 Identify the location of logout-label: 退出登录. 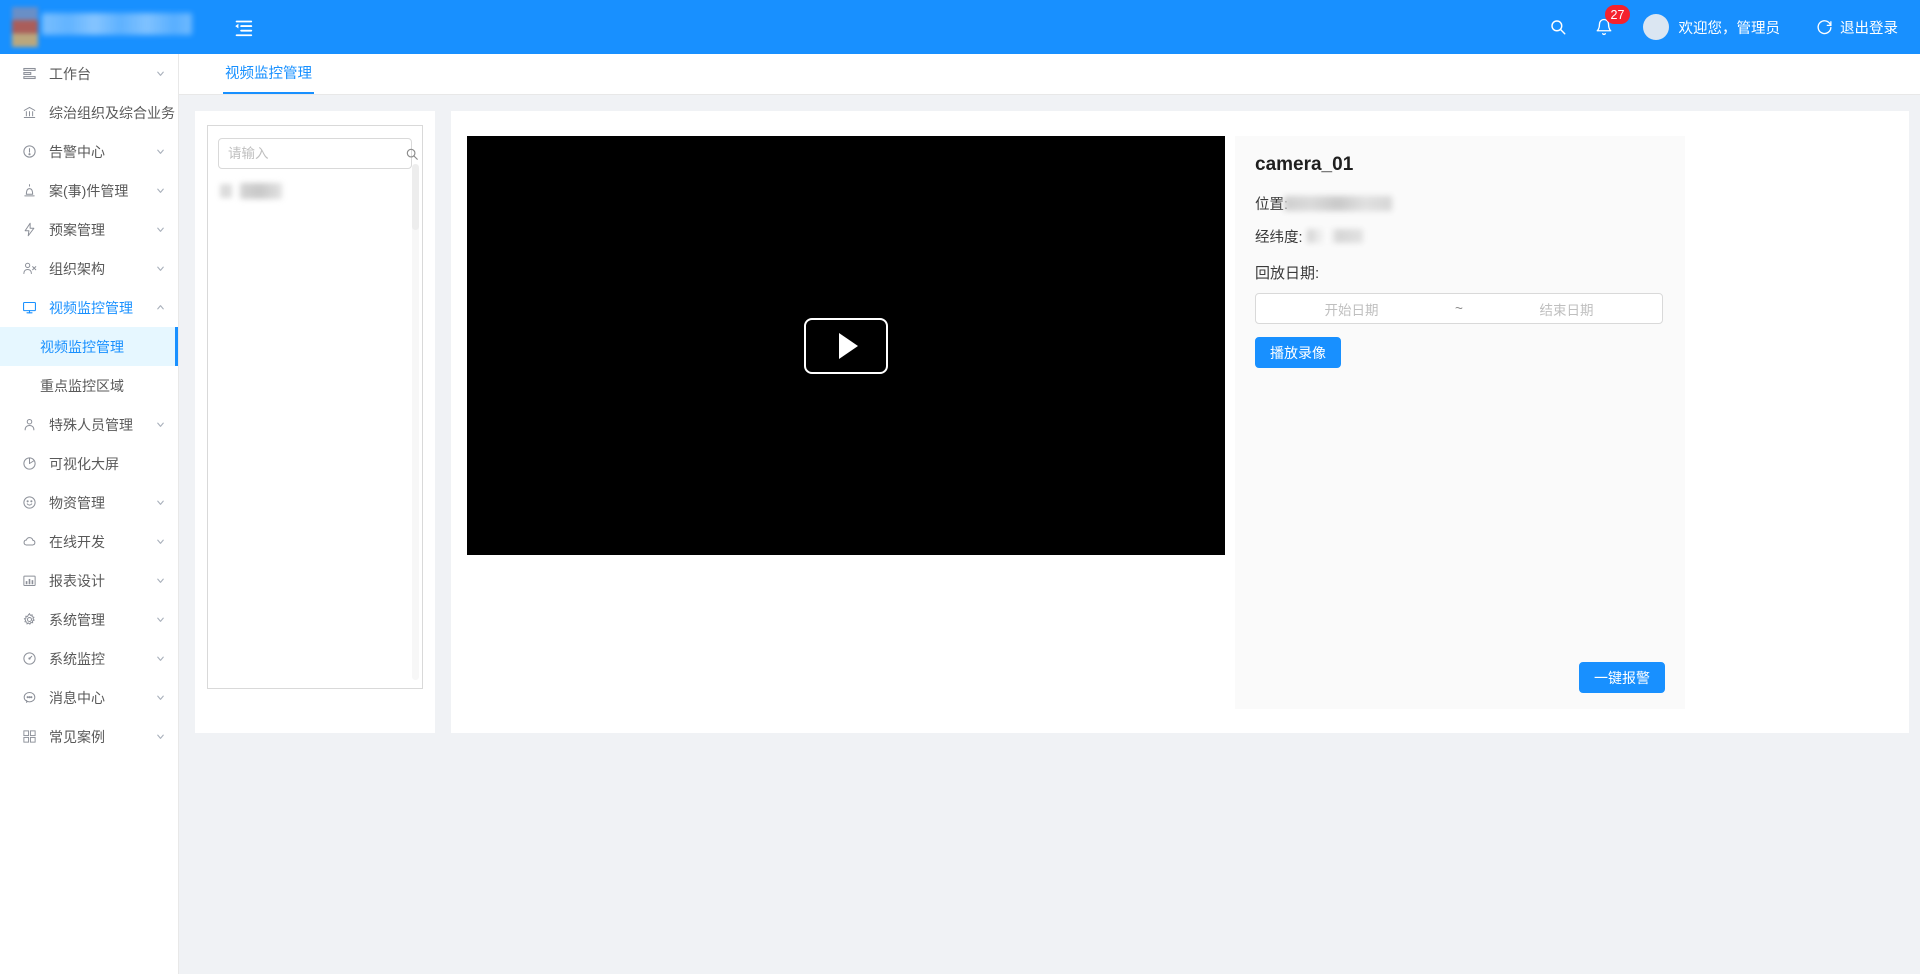
(1869, 28).